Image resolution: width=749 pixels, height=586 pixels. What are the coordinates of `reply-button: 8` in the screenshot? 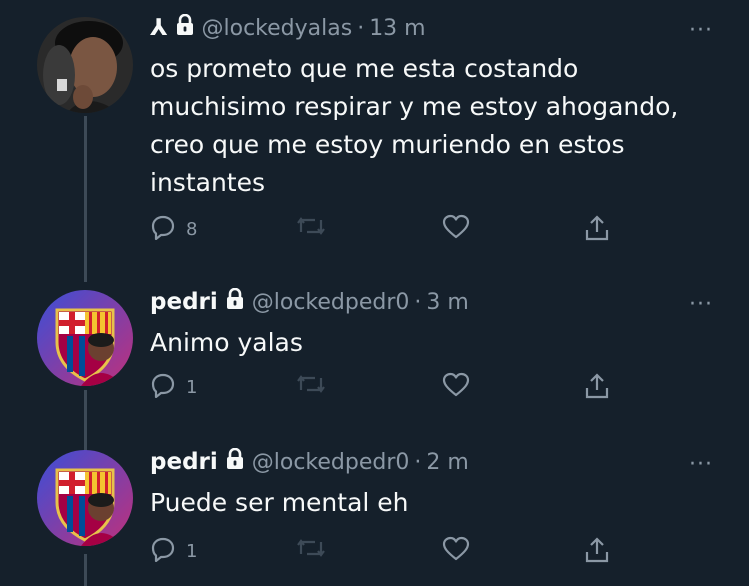 It's located at (173, 229).